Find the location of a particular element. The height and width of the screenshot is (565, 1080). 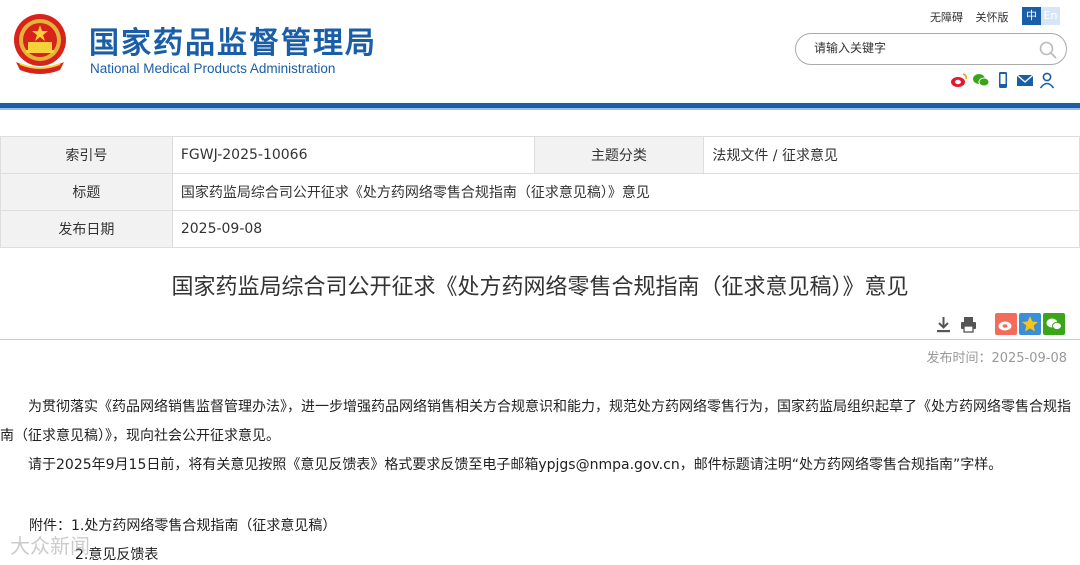

article-share-icons is located at coordinates (1030, 324).